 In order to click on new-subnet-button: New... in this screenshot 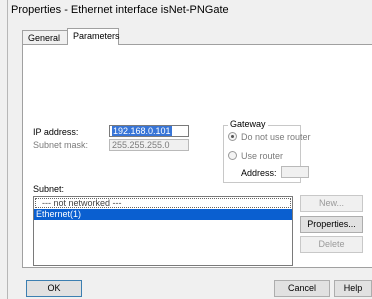, I will do `click(331, 203)`.